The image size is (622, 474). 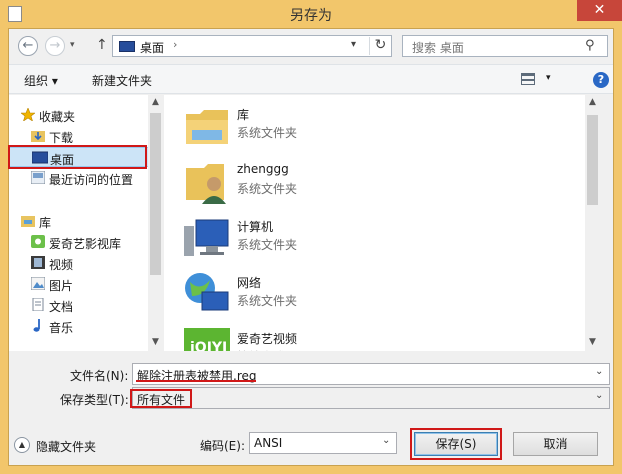 I want to click on encoding-label: 编码(E):, so click(x=222, y=446).